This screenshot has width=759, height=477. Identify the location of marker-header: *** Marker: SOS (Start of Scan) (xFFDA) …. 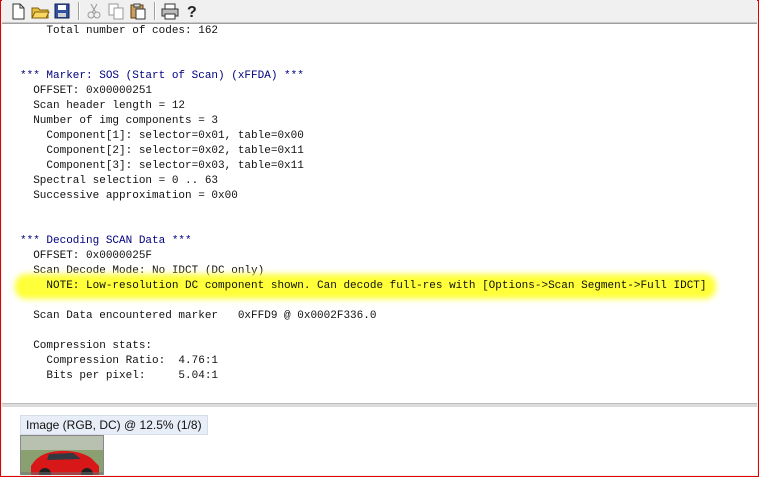
(162, 76).